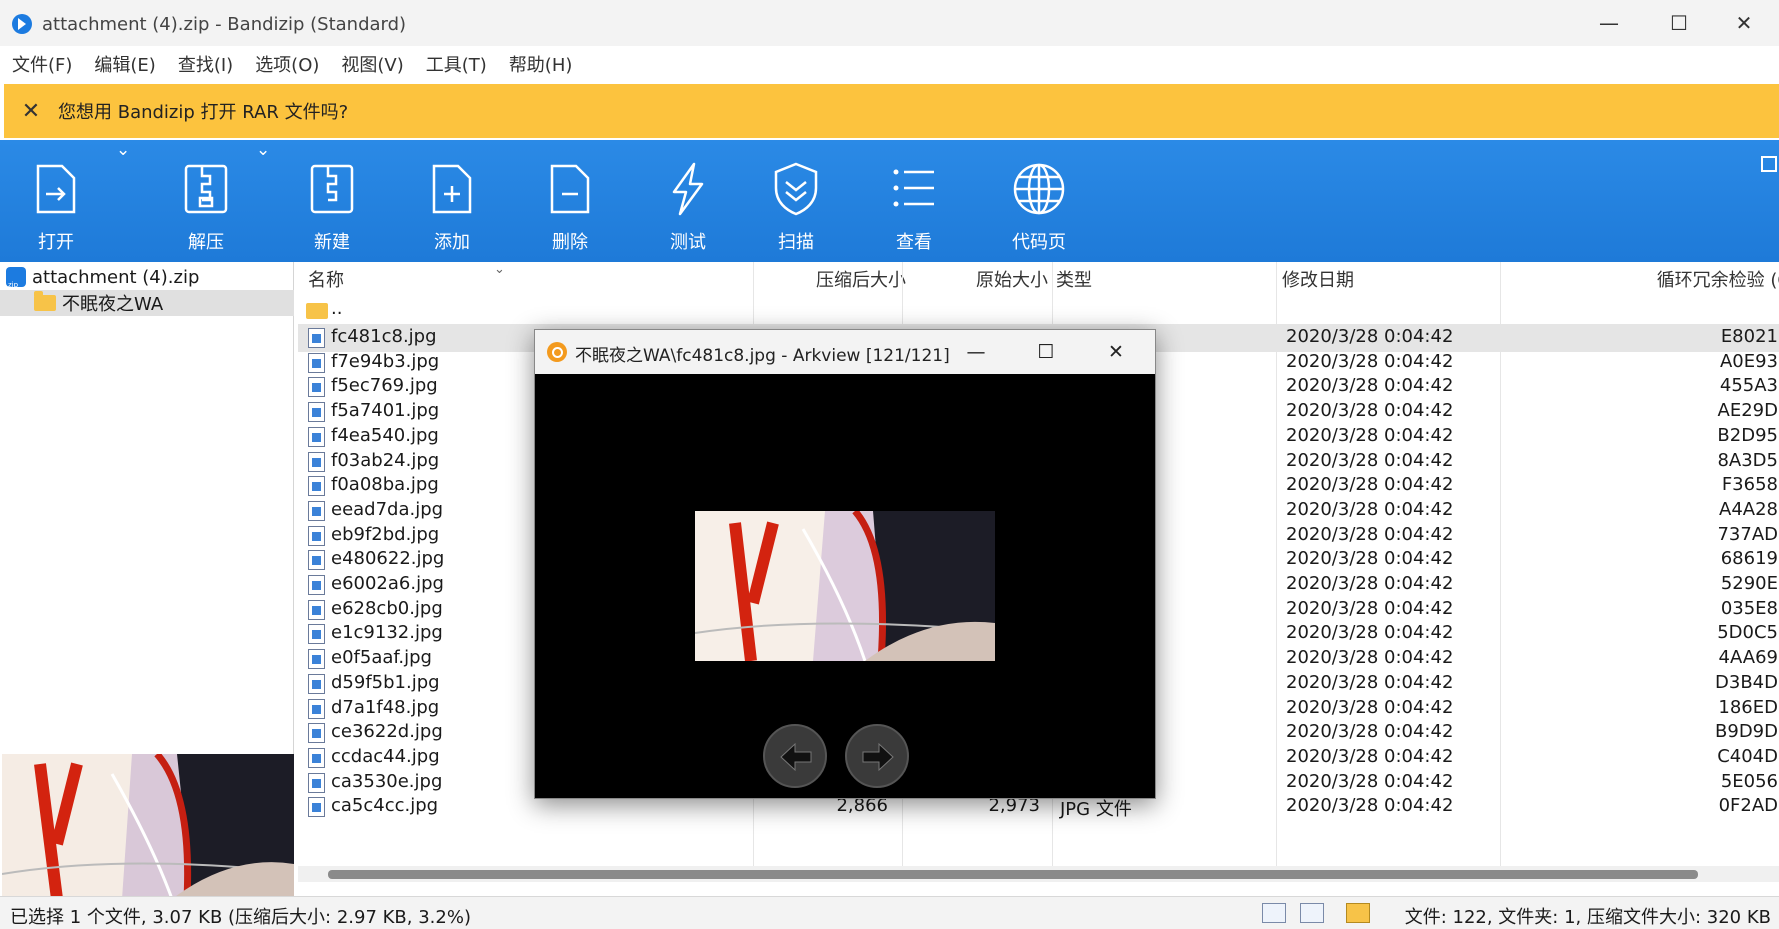 The image size is (1779, 929). Describe the element at coordinates (1749, 336) in the screenshot. I see `crc-value: E8021` at that location.